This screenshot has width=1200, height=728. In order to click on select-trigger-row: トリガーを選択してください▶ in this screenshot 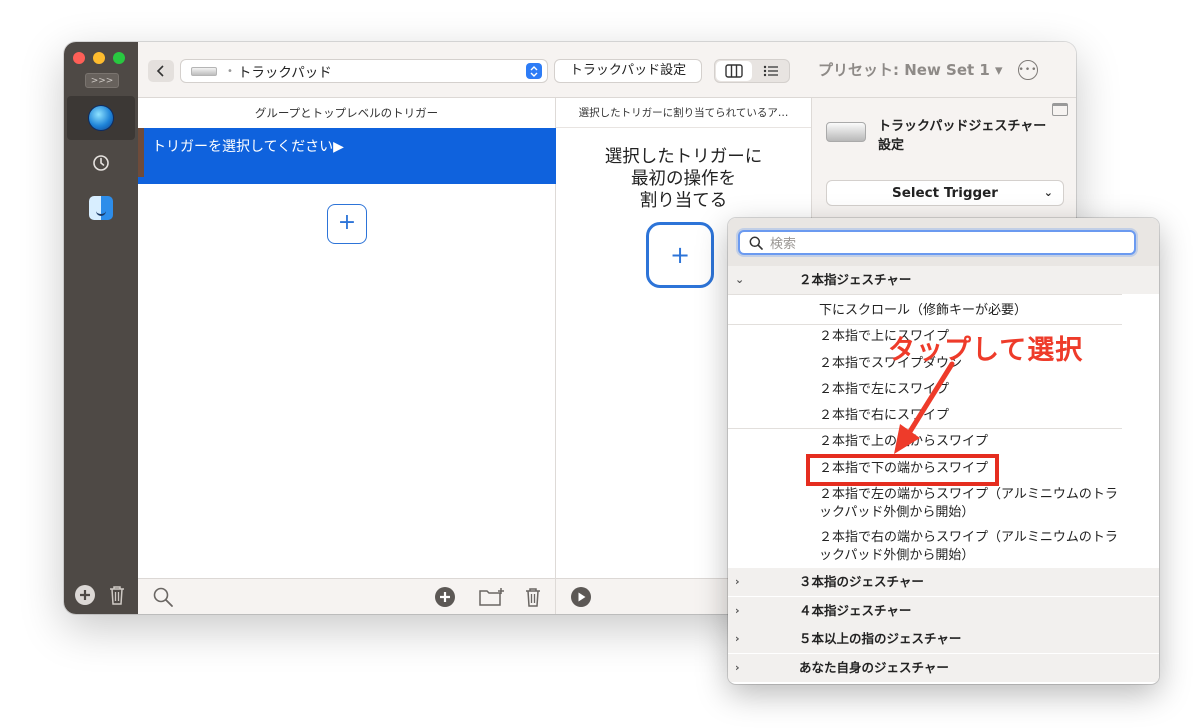, I will do `click(351, 156)`.